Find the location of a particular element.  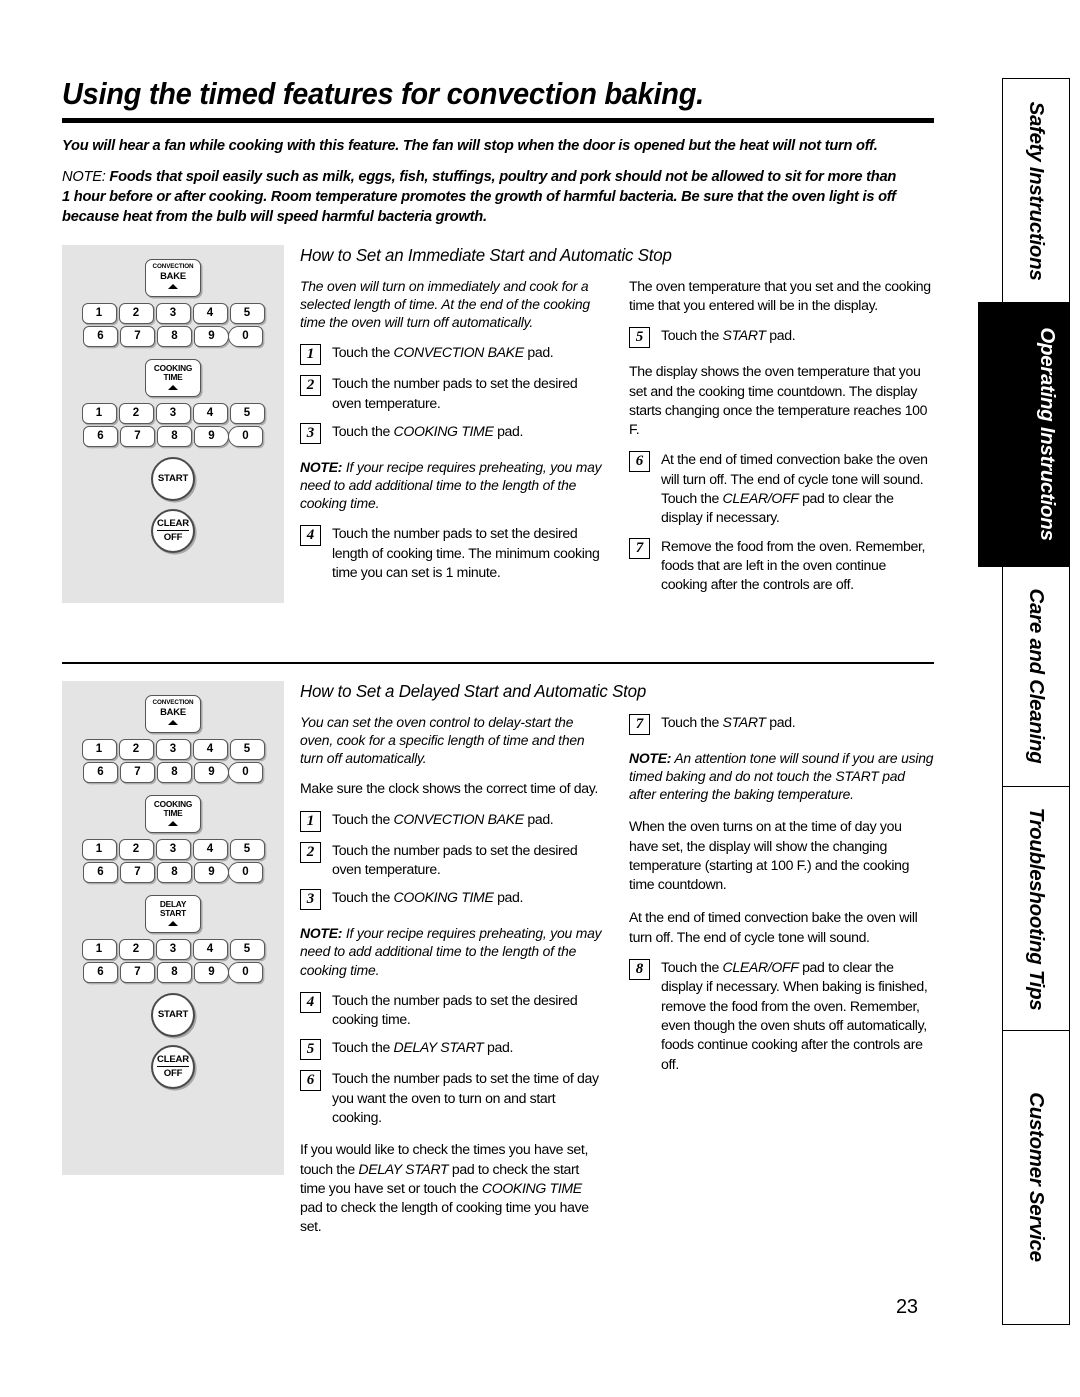

tab-care-and-cleaning: Care and Cleaning is located at coordinates (1036, 676).